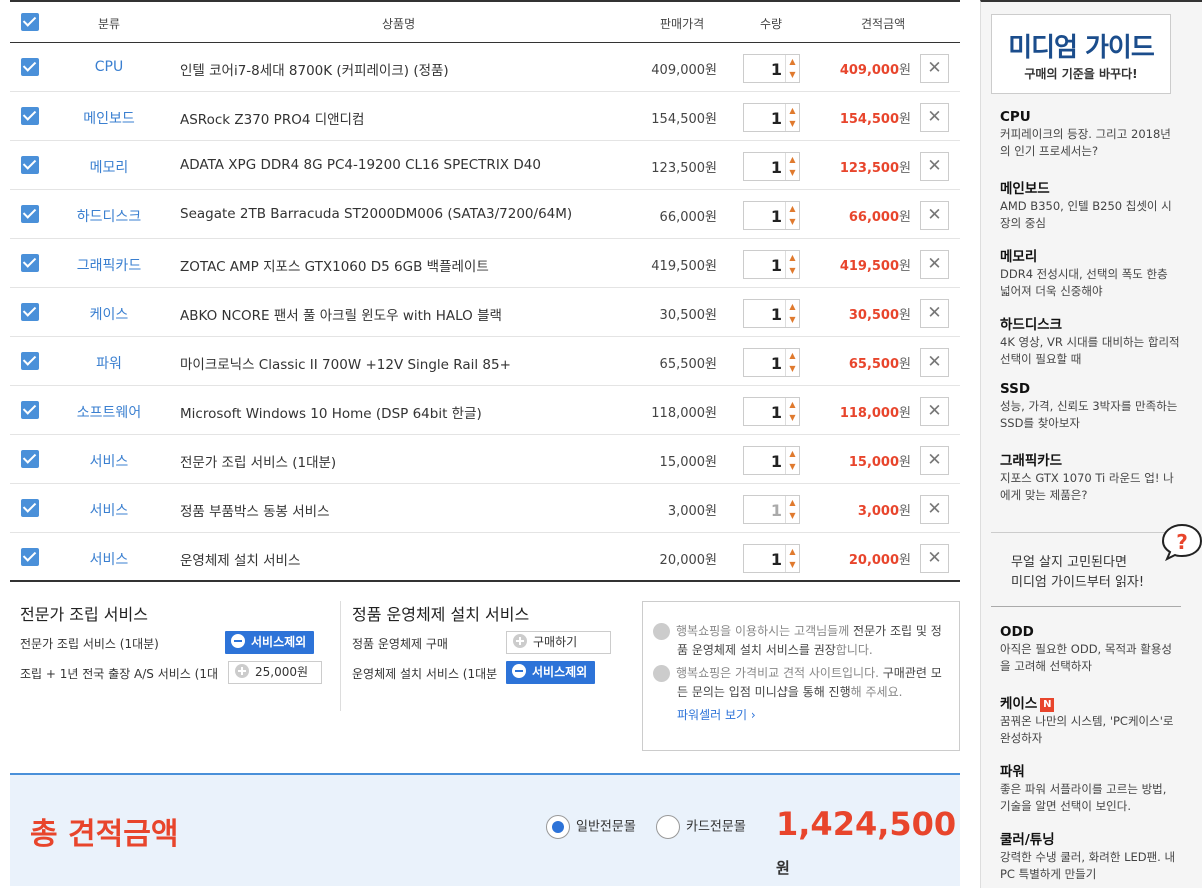 The image size is (1202, 888). I want to click on guide-item: CPU 커피레이크의 등장. 그리고 2018년의 인기 프로세서는?, so click(1090, 134).